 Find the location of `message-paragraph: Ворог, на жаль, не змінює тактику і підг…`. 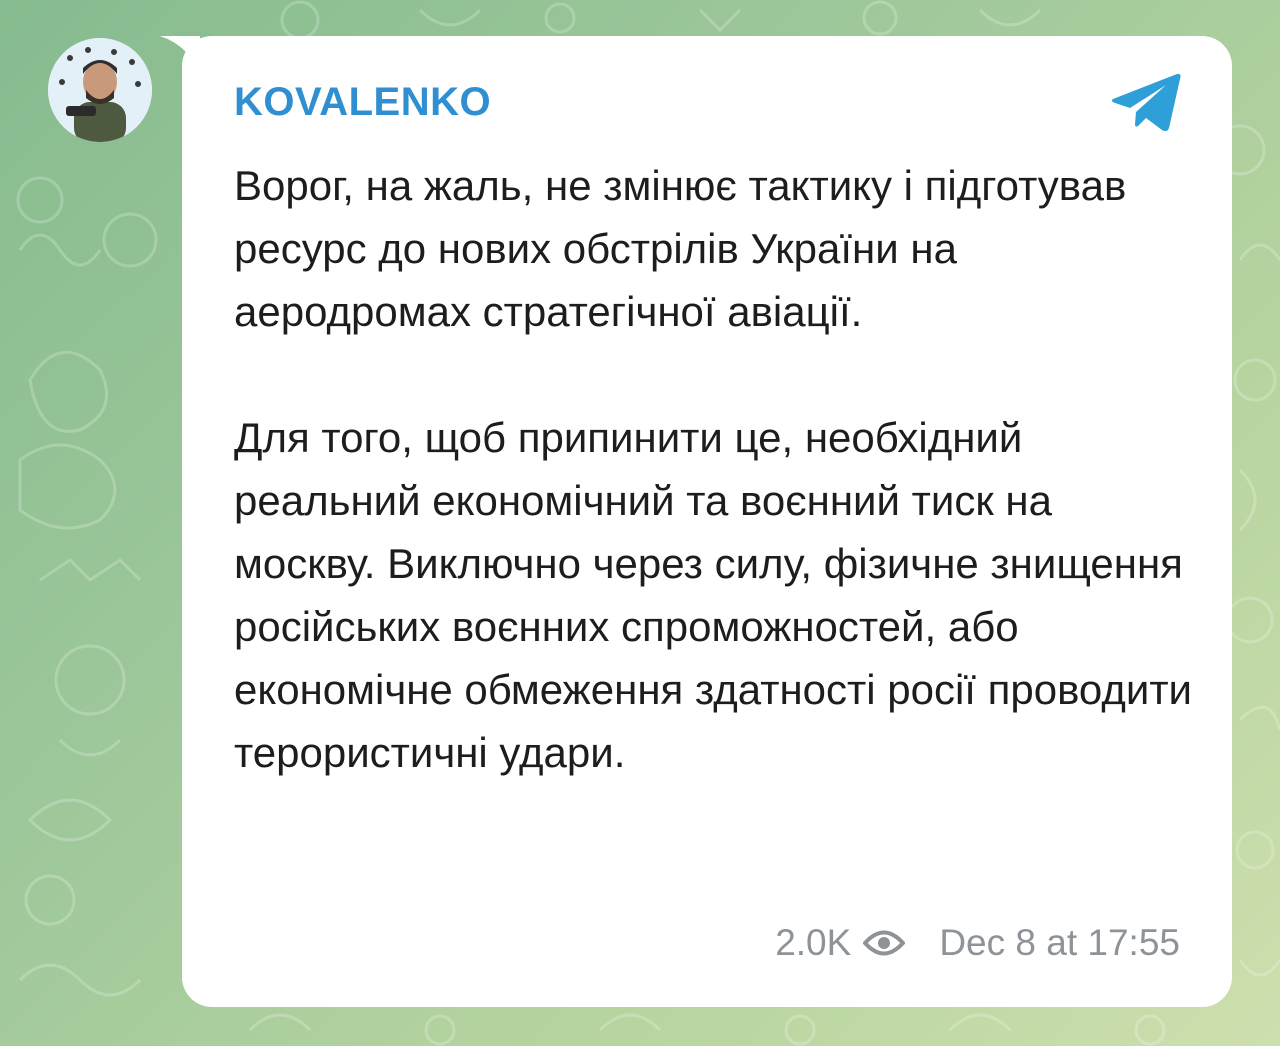

message-paragraph: Ворог, на жаль, не змінює тактику і підг… is located at coordinates (680, 248).